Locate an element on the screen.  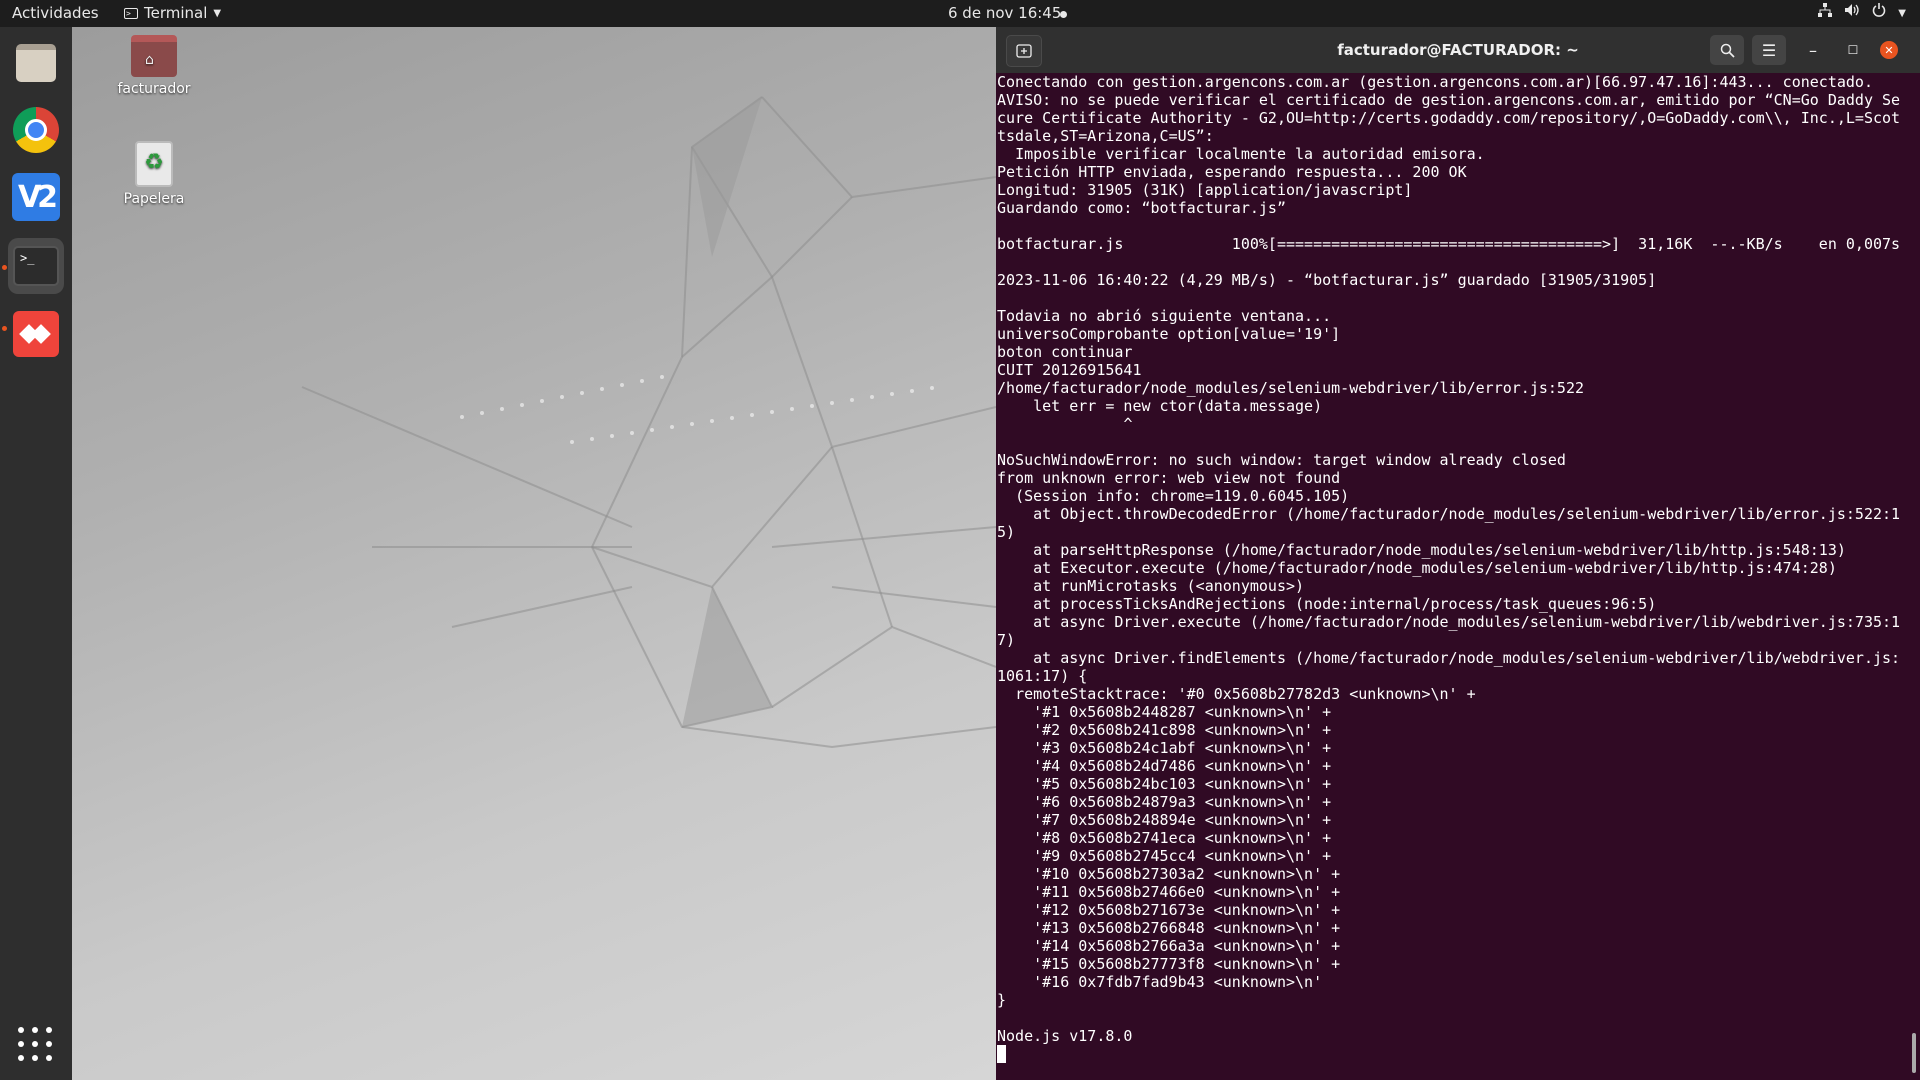
hamburger-menu-button: ☰ is located at coordinates (1769, 50).